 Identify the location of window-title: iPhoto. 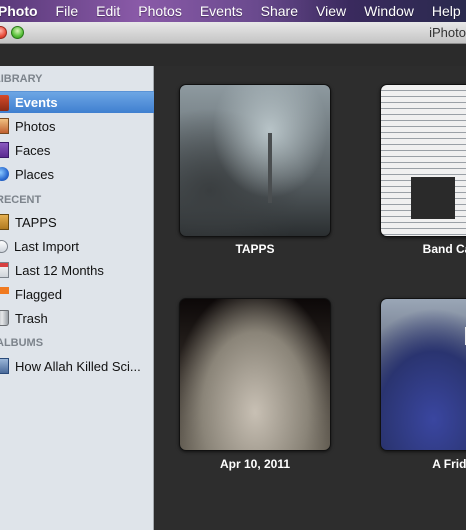
(447, 32).